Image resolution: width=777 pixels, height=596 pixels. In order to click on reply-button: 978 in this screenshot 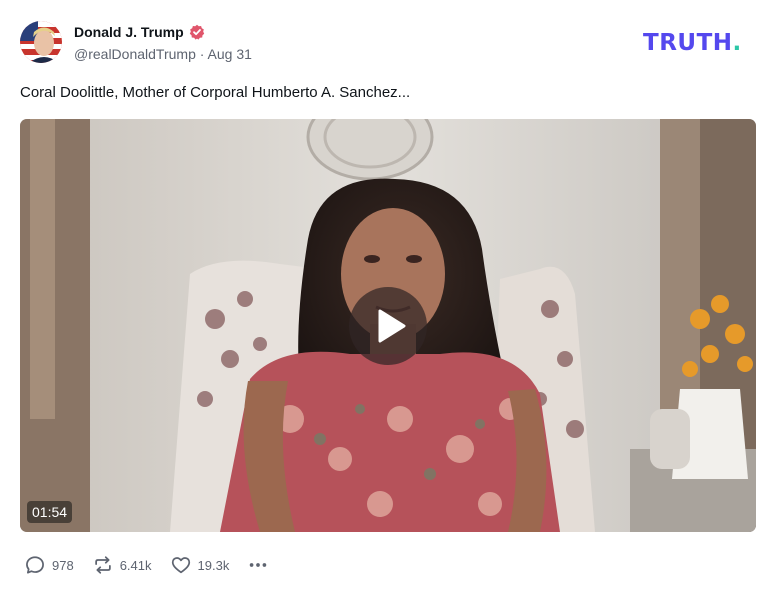, I will do `click(49, 565)`.